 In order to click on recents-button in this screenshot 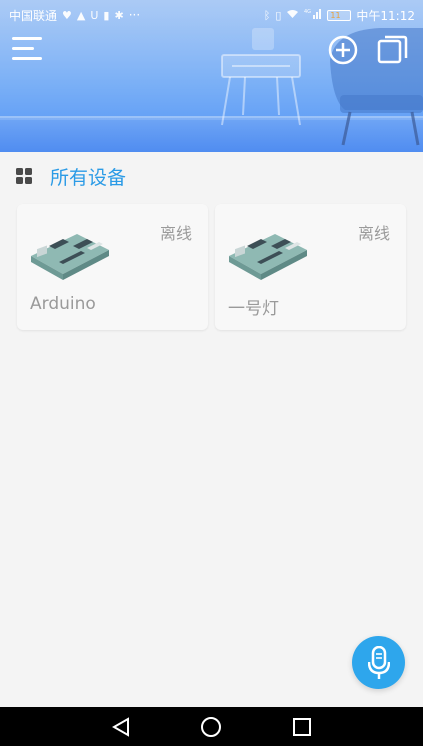, I will do `click(302, 727)`.